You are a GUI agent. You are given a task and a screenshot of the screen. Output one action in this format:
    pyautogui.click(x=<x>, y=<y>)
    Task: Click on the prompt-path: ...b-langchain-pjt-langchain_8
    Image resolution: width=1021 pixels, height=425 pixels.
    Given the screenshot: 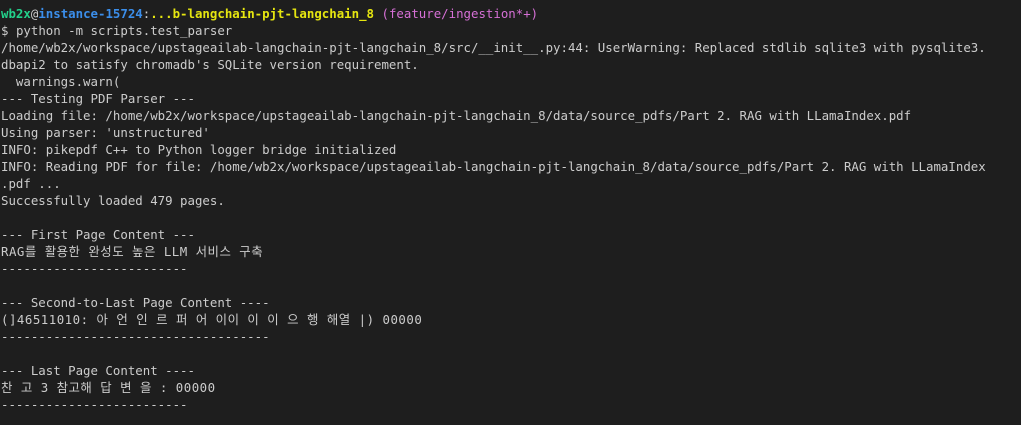 What is the action you would take?
    pyautogui.click(x=262, y=13)
    